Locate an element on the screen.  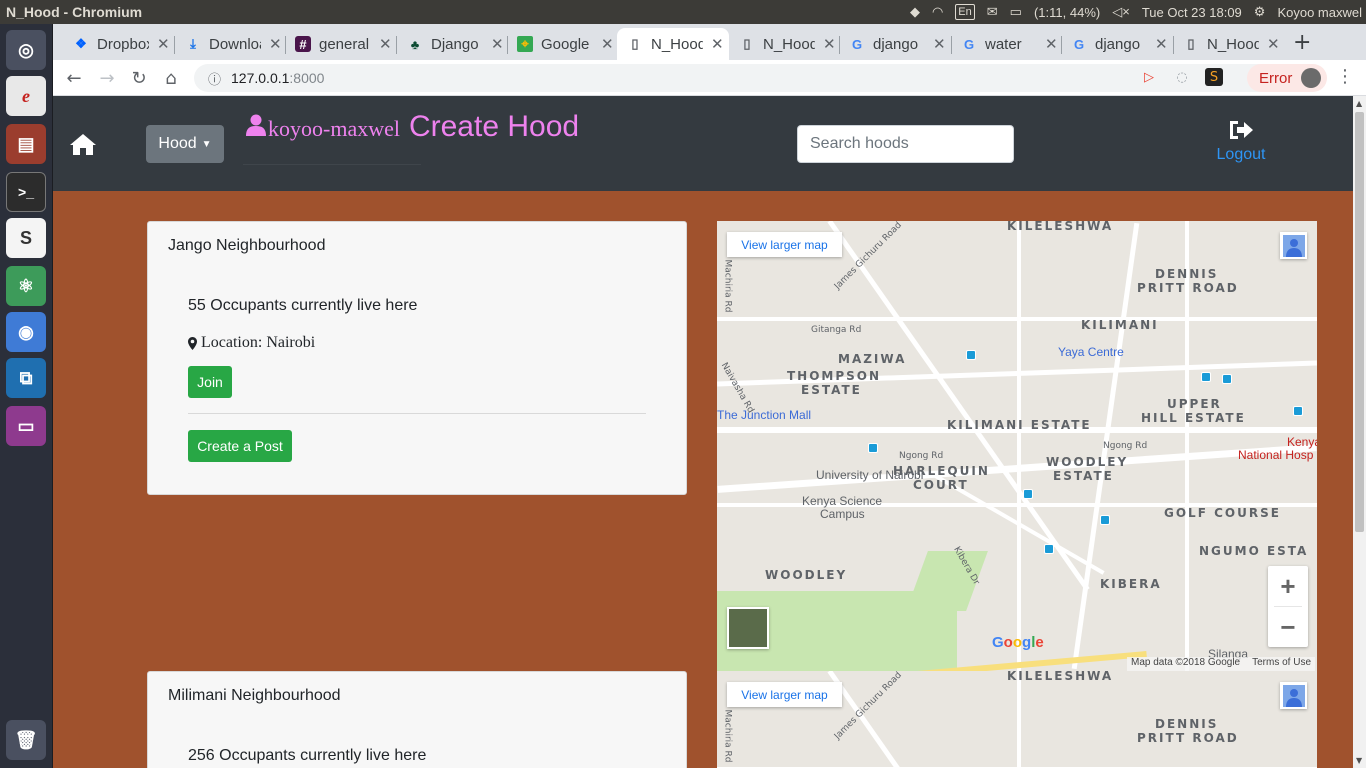
google-maps-icon: ⌖ is located at coordinates (525, 44).